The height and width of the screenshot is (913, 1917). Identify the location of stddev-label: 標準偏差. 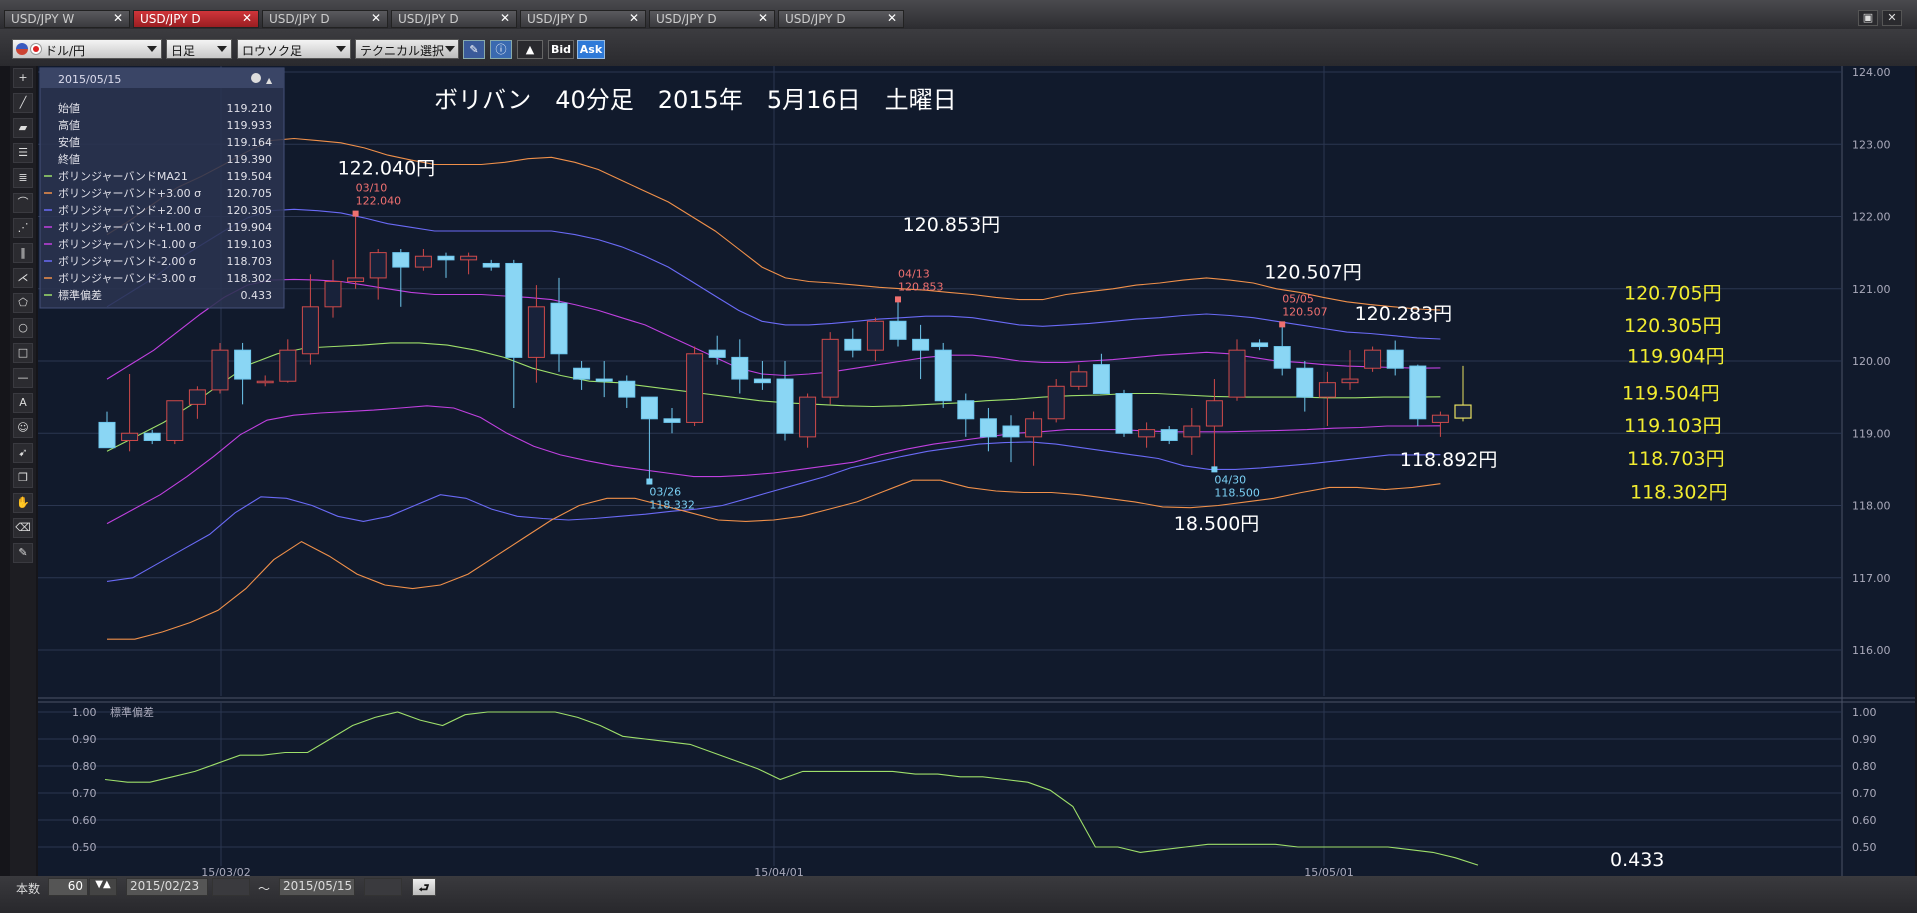
(132, 712).